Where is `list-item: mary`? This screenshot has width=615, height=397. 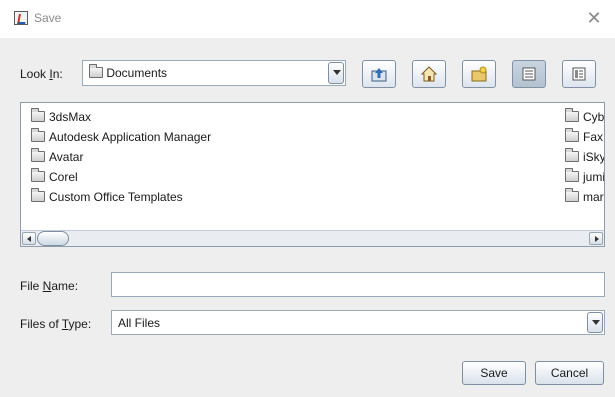
list-item: mary is located at coordinates (584, 198).